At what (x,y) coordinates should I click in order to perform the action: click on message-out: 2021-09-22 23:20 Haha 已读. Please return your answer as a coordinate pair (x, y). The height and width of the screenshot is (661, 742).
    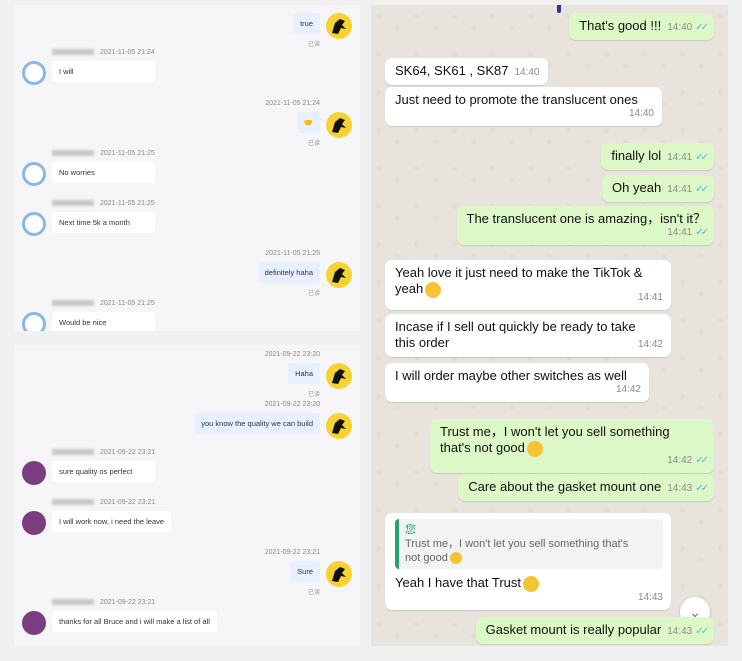
    Looking at the image, I should click on (305, 374).